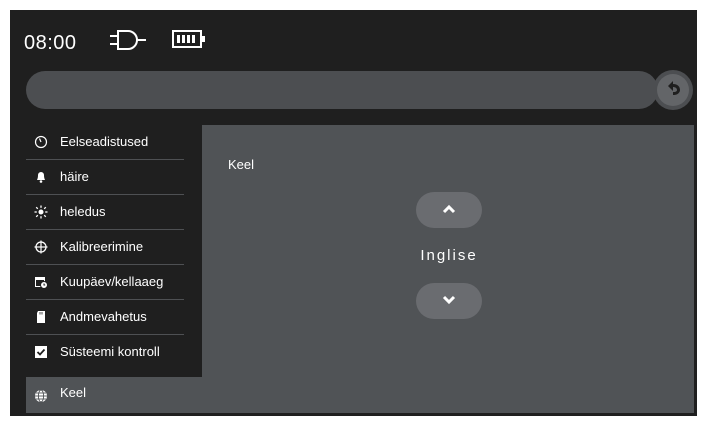  I want to click on chevron-up-icon, so click(449, 210).